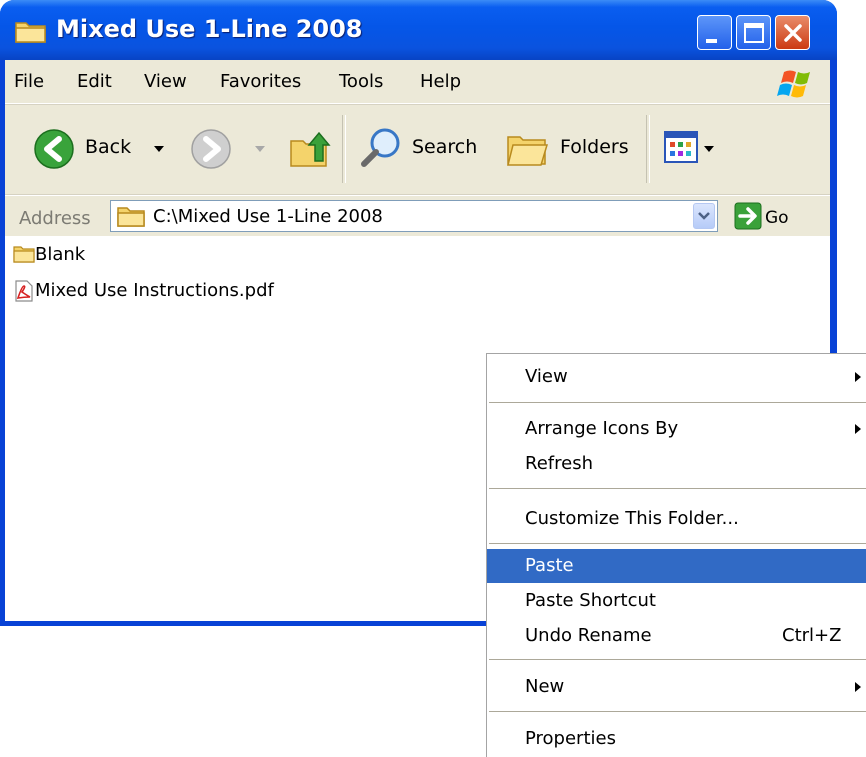 The image size is (866, 757). I want to click on menu-item-label: New, so click(545, 686).